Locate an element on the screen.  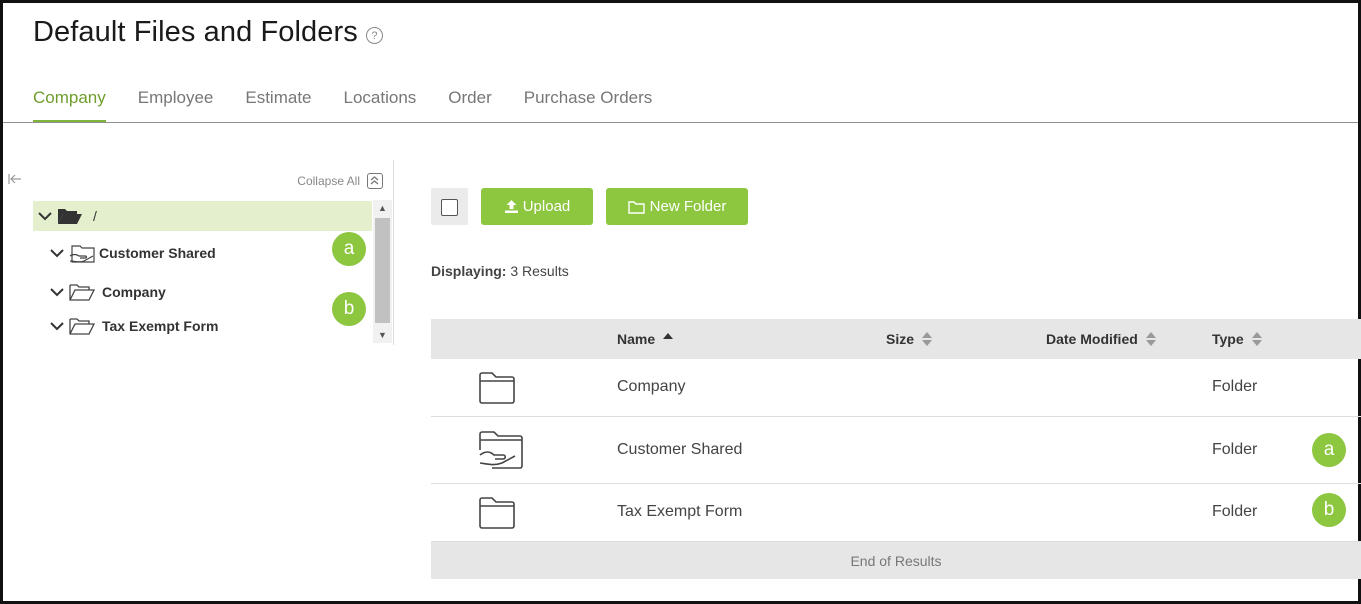
page-title: Default Files and Folders is located at coordinates (195, 32).